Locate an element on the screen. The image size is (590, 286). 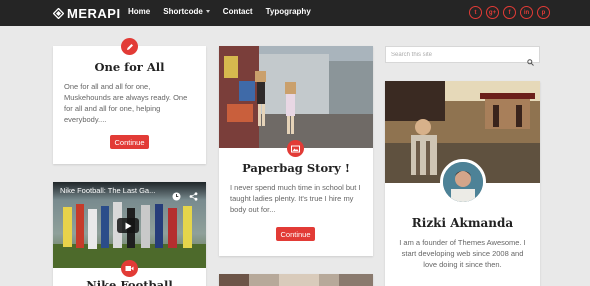
image-icon is located at coordinates (295, 148).